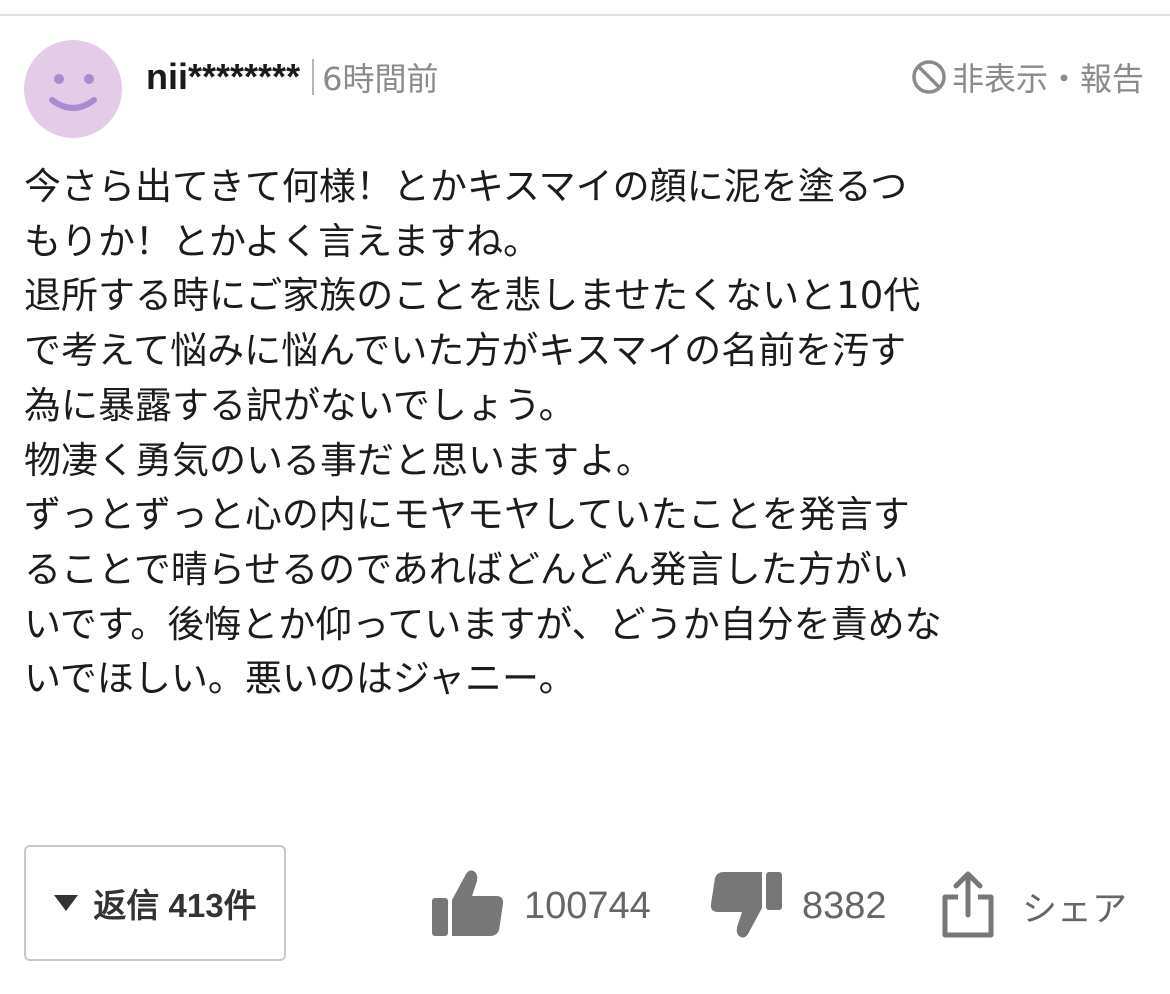  What do you see at coordinates (472, 296) in the screenshot?
I see `comment-line: 退所する時にご家族のことを悲しませたくないと10代` at bounding box center [472, 296].